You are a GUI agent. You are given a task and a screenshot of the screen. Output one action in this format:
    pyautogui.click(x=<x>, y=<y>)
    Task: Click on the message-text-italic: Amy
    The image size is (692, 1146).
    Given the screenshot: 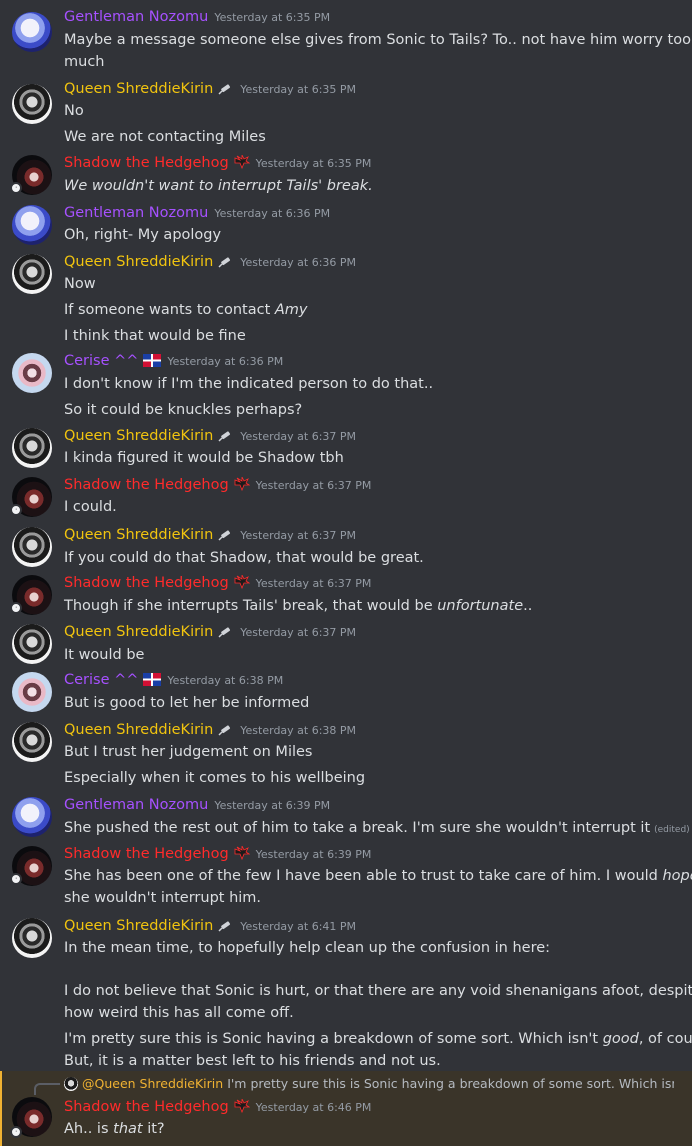 What is the action you would take?
    pyautogui.click(x=291, y=310)
    